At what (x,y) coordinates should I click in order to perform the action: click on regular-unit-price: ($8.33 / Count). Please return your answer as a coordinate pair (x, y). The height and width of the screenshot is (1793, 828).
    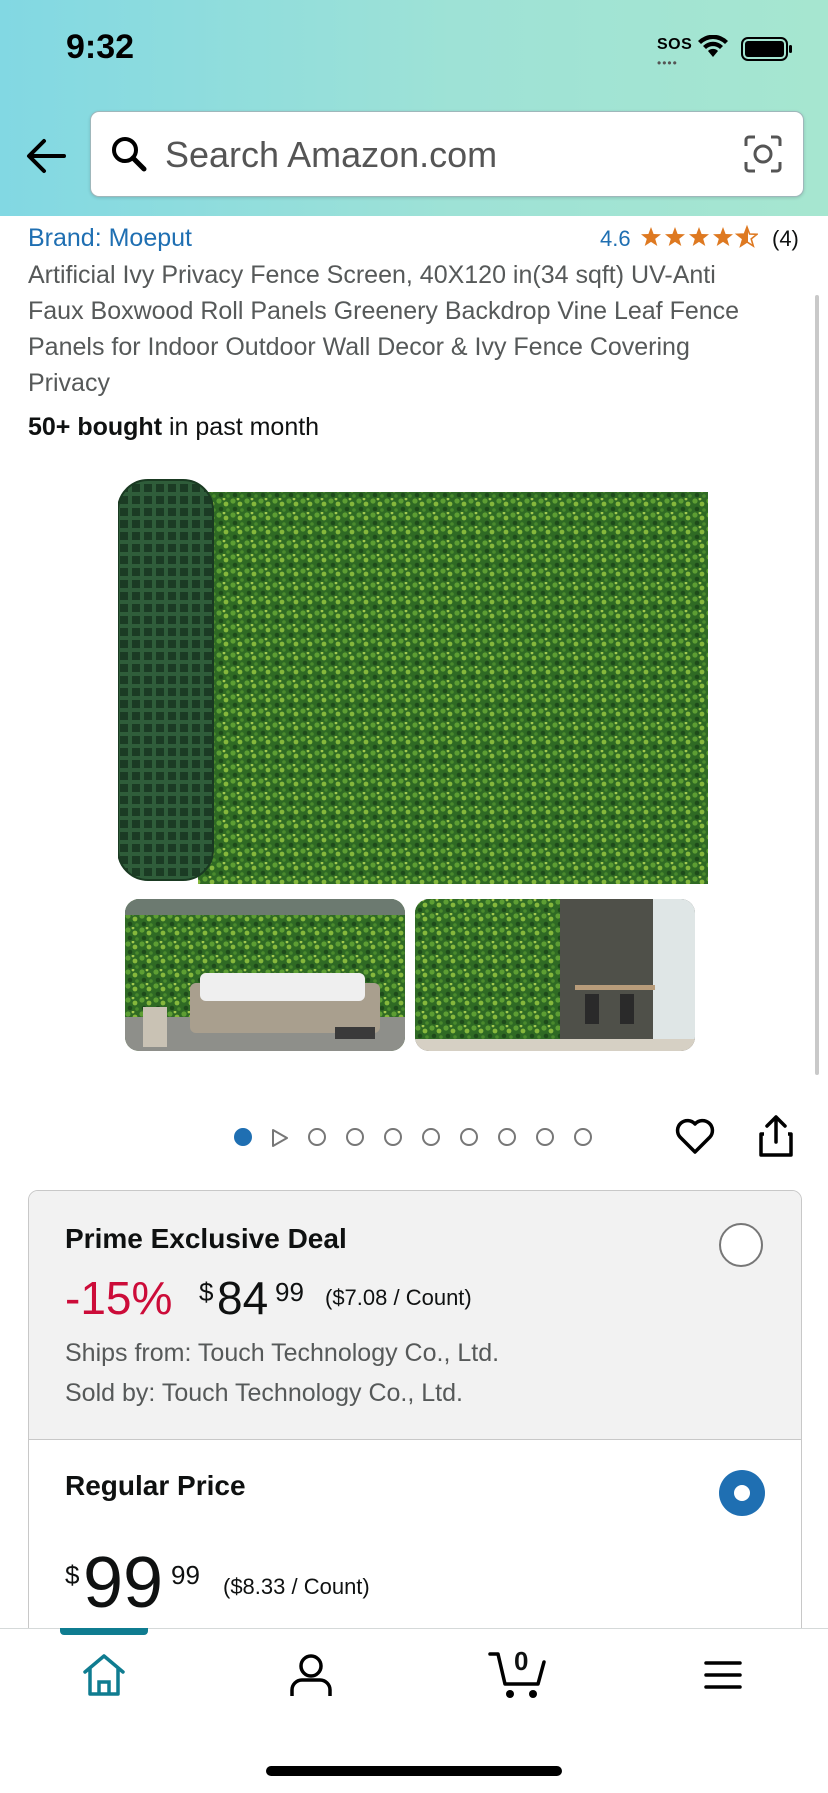
    Looking at the image, I should click on (296, 1586).